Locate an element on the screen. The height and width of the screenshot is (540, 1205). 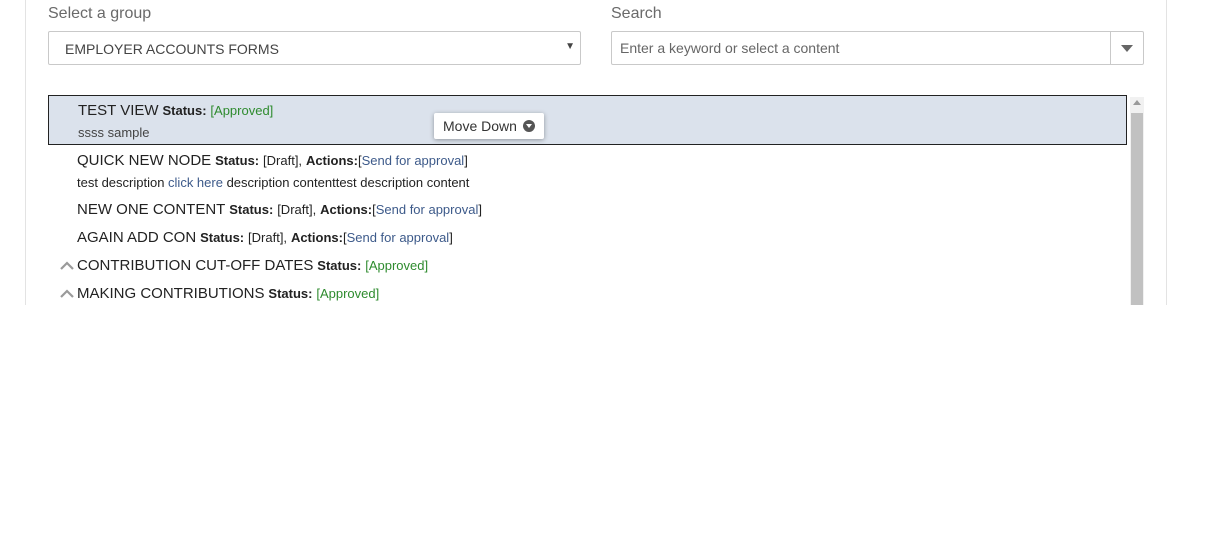
group-select-value: EMPLOYER ACCOUNTS FORMS is located at coordinates (172, 49).